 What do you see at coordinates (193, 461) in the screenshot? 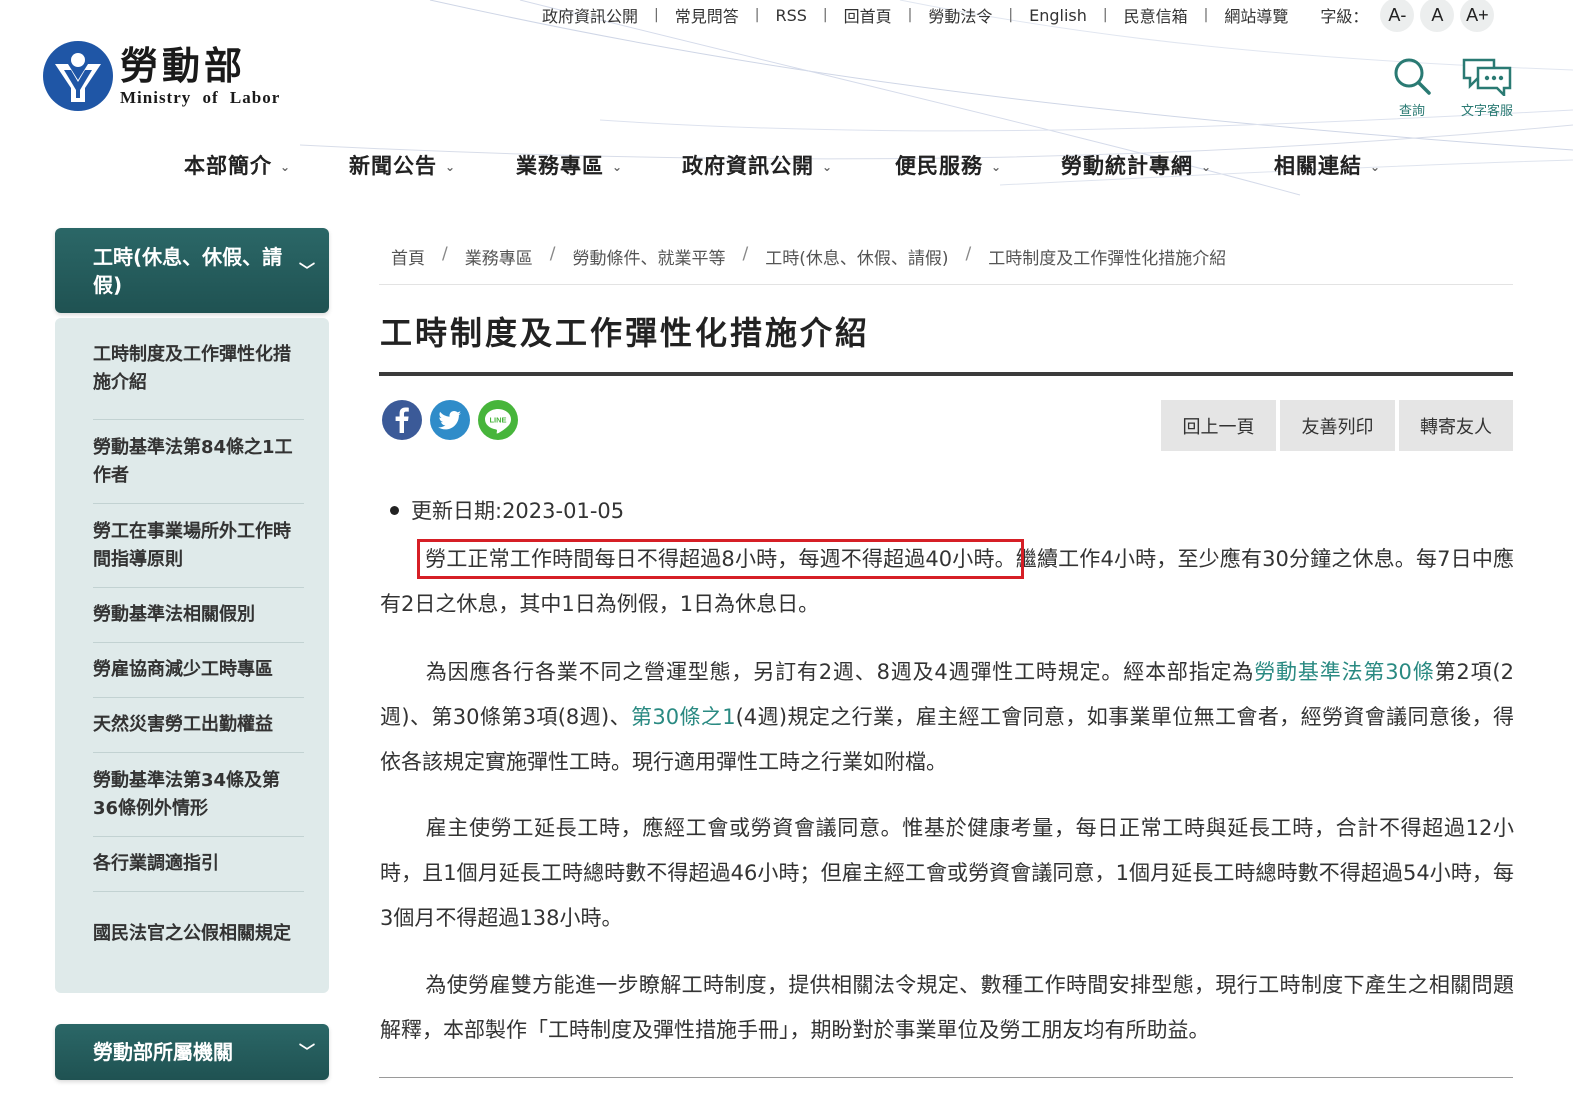
I see `sidebar-item-label: 勞動基準法第84條之1工作者` at bounding box center [193, 461].